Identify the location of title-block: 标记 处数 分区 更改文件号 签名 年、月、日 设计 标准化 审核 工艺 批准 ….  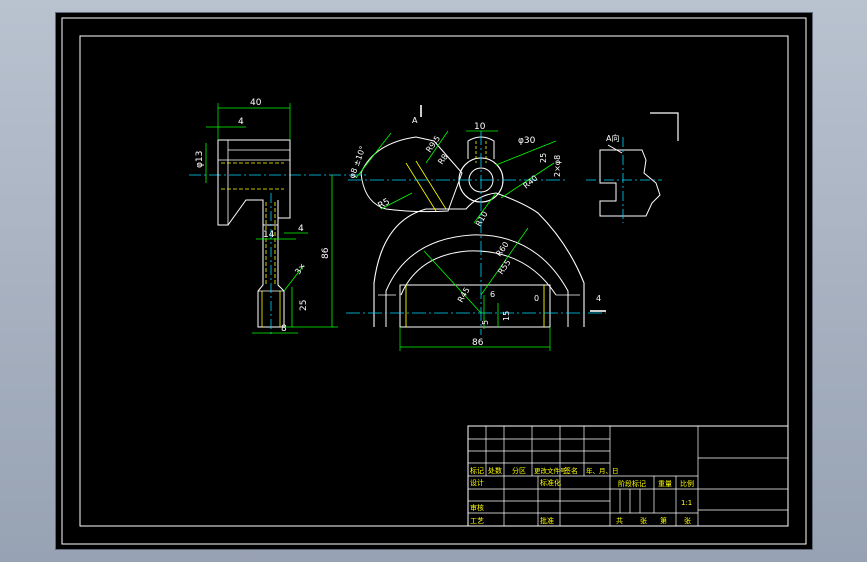
(628, 476).